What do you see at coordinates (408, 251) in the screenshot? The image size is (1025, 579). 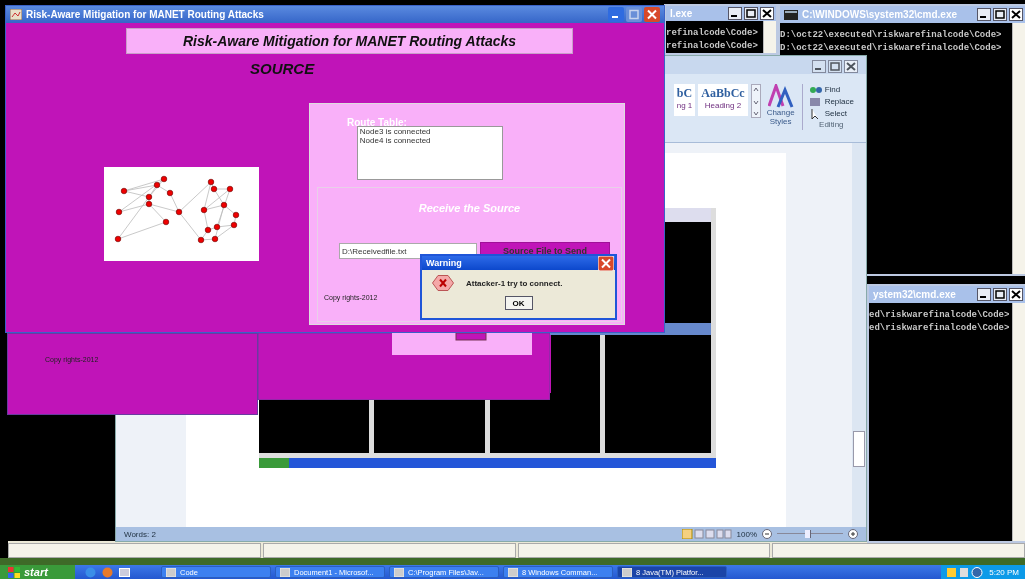 I see `file-path-field: D:\Receivedfile.txt` at bounding box center [408, 251].